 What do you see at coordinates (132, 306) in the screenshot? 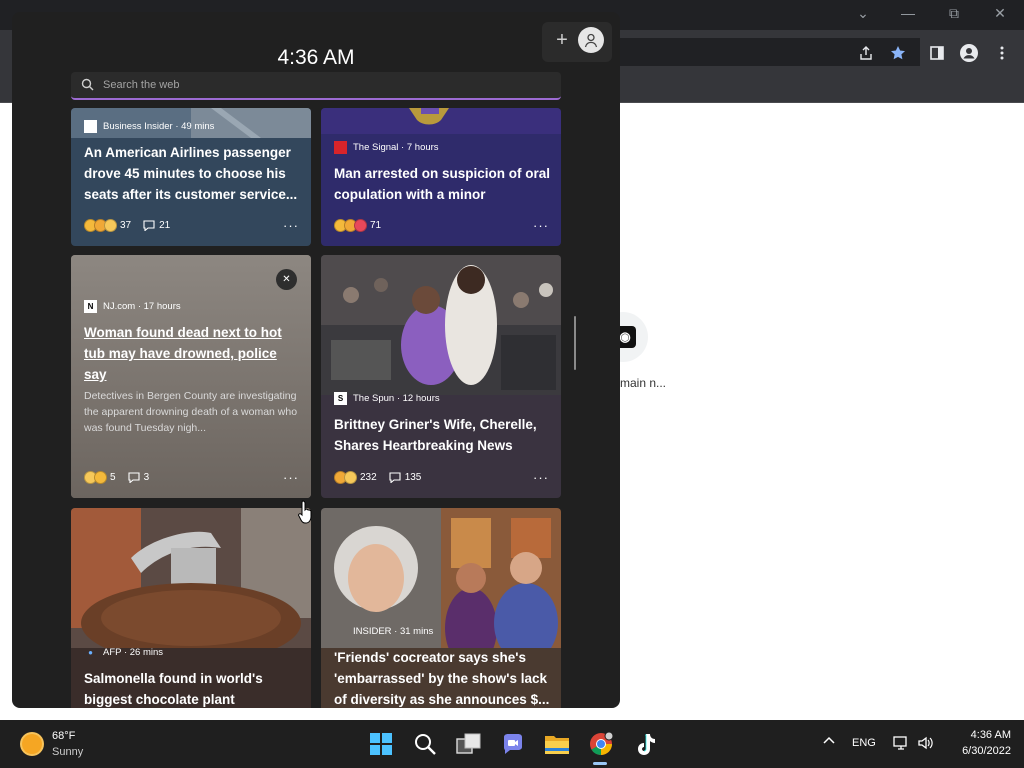
I see `card-source: N NJ.com · 17 hours` at bounding box center [132, 306].